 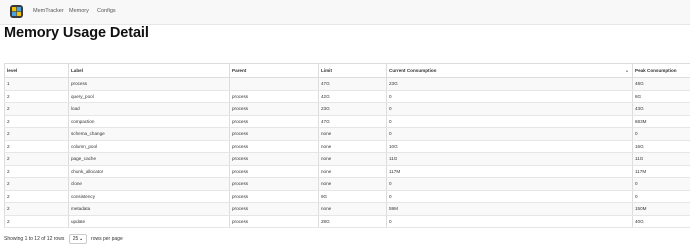 What do you see at coordinates (149, 146) in the screenshot?
I see `cell-label: column_pool` at bounding box center [149, 146].